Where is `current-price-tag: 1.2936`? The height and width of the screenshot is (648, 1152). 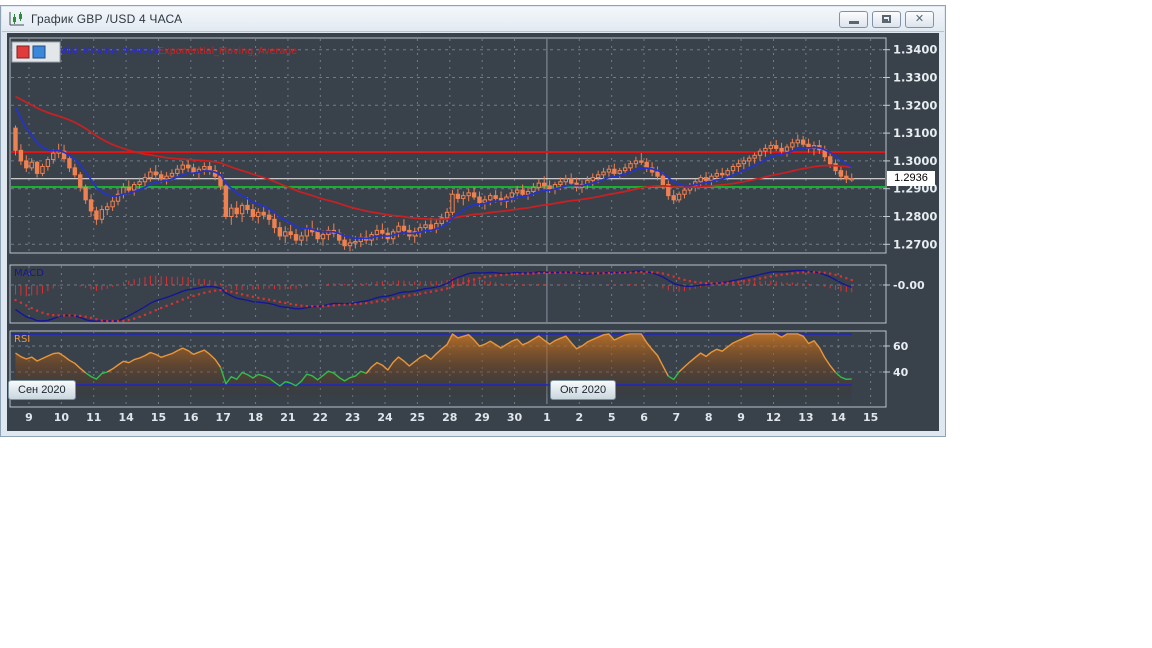
current-price-tag: 1.2936 is located at coordinates (911, 178).